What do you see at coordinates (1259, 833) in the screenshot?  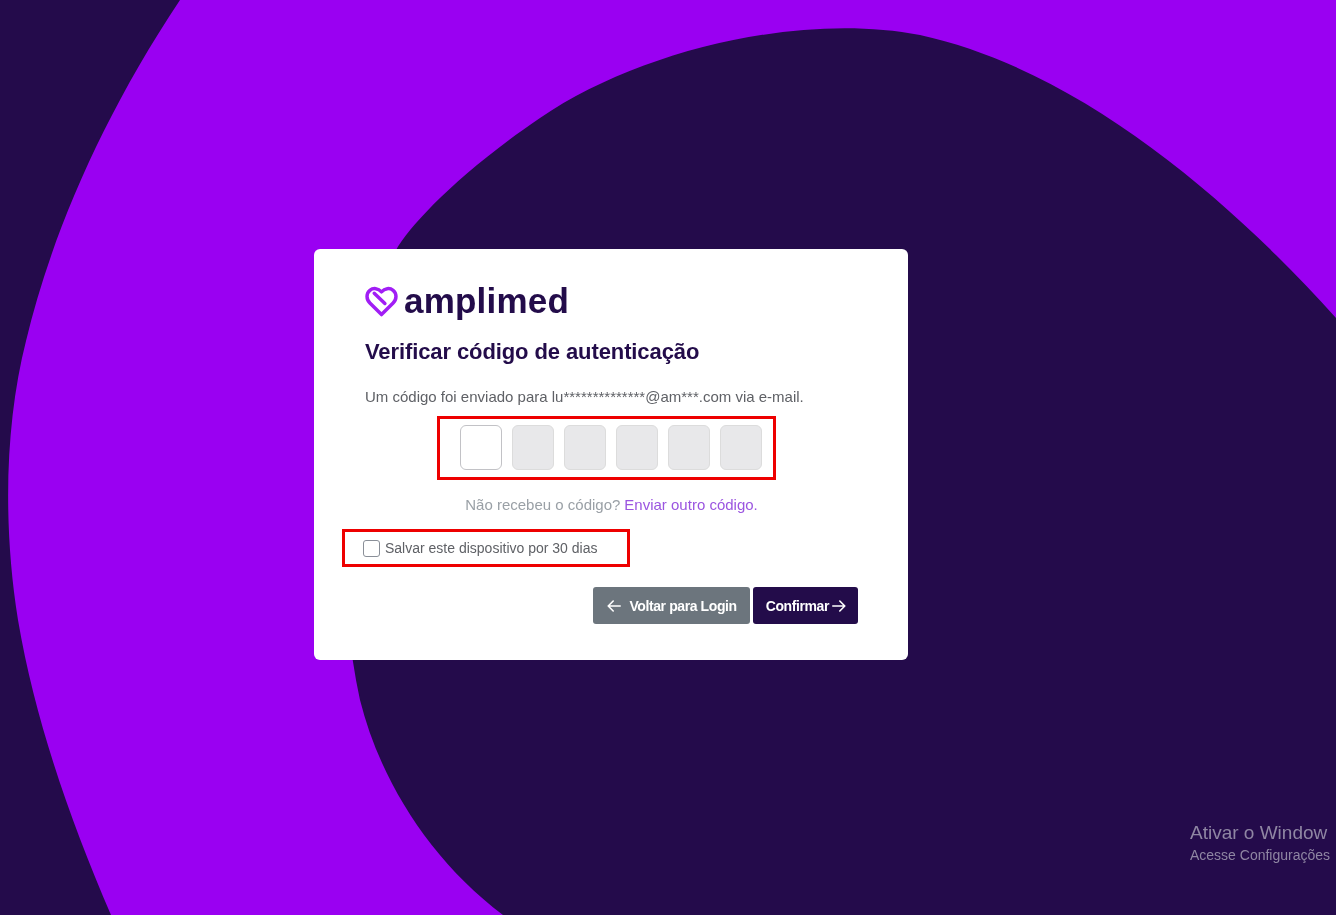 I see `activation-title: Ativar o Window` at bounding box center [1259, 833].